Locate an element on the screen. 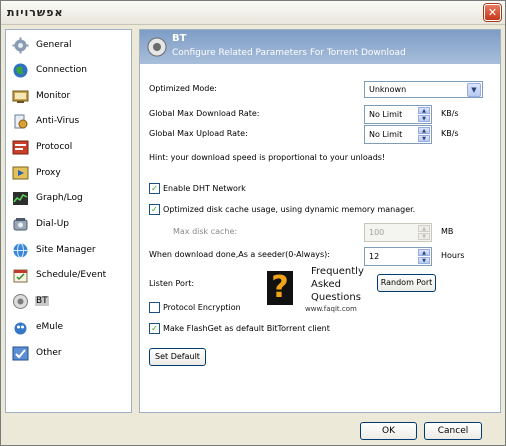 Image resolution: width=506 pixels, height=446 pixels. download-rate-unit: KB/s is located at coordinates (450, 113).